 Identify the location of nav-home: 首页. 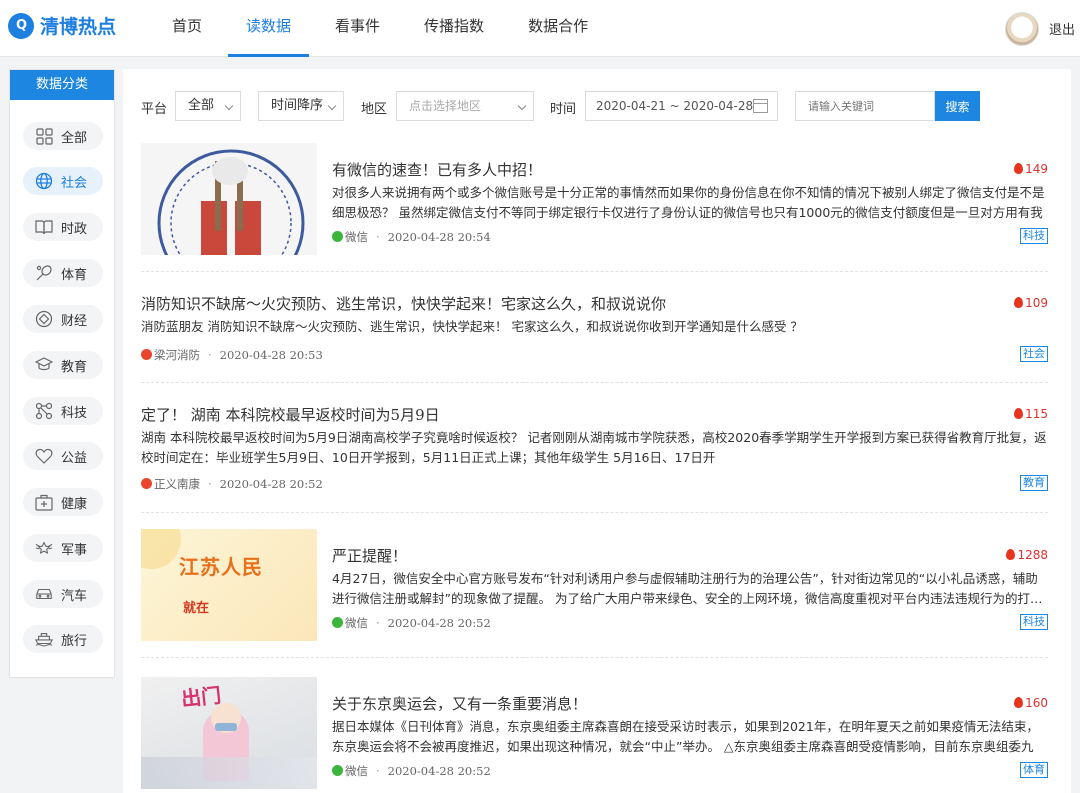
(187, 28).